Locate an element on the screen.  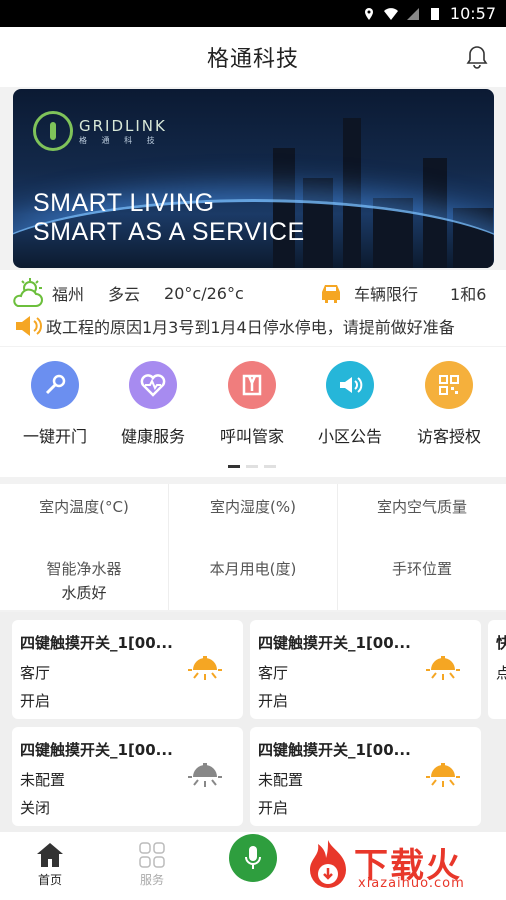
bell-icon is located at coordinates (477, 57).